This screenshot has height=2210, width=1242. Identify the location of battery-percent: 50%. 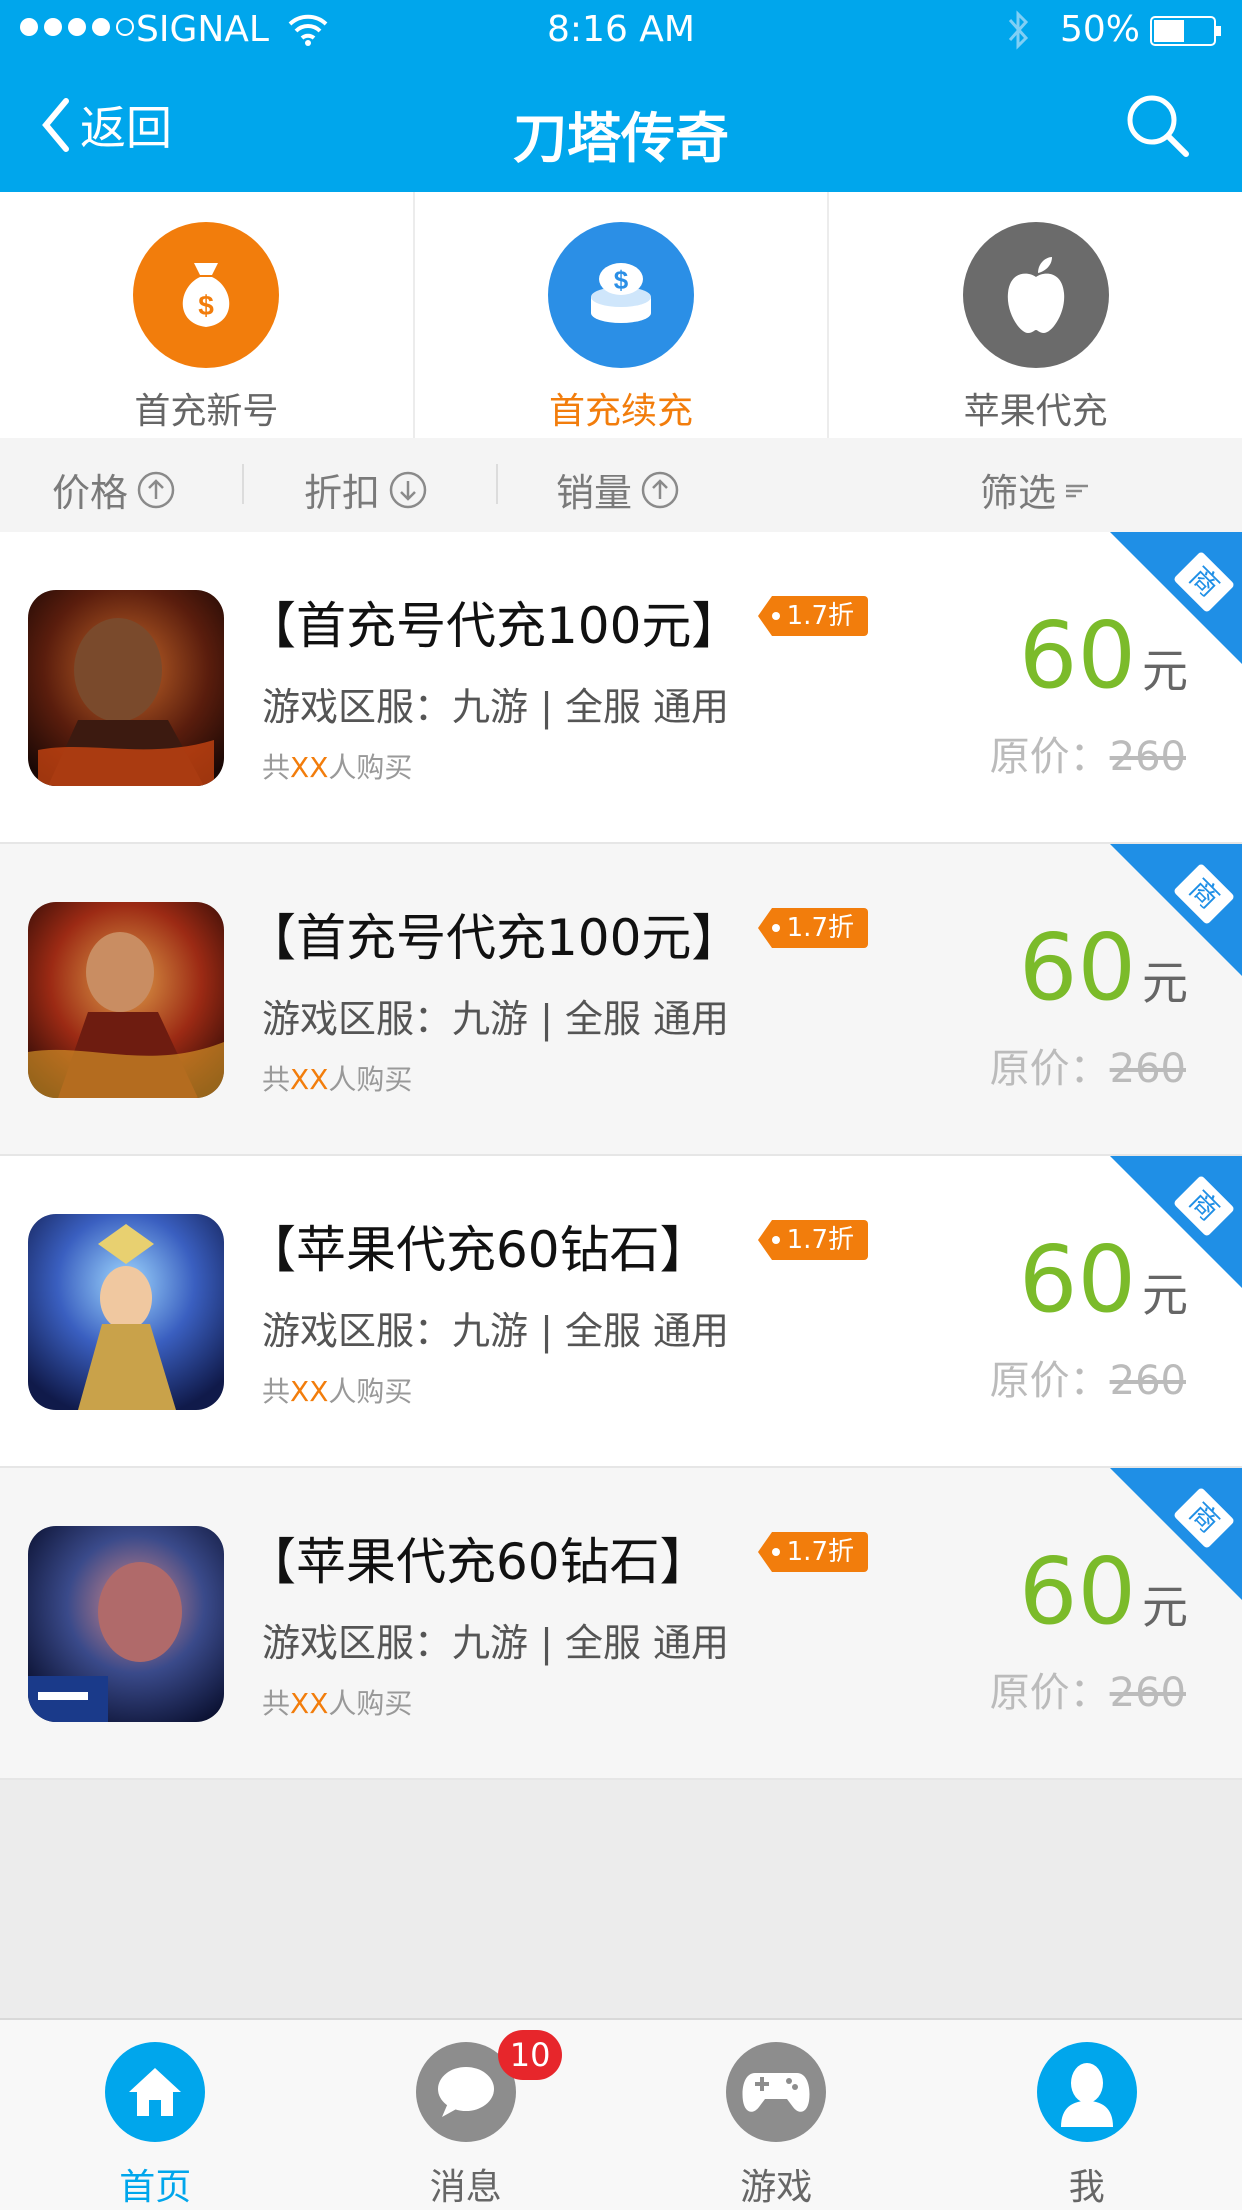
(1100, 29).